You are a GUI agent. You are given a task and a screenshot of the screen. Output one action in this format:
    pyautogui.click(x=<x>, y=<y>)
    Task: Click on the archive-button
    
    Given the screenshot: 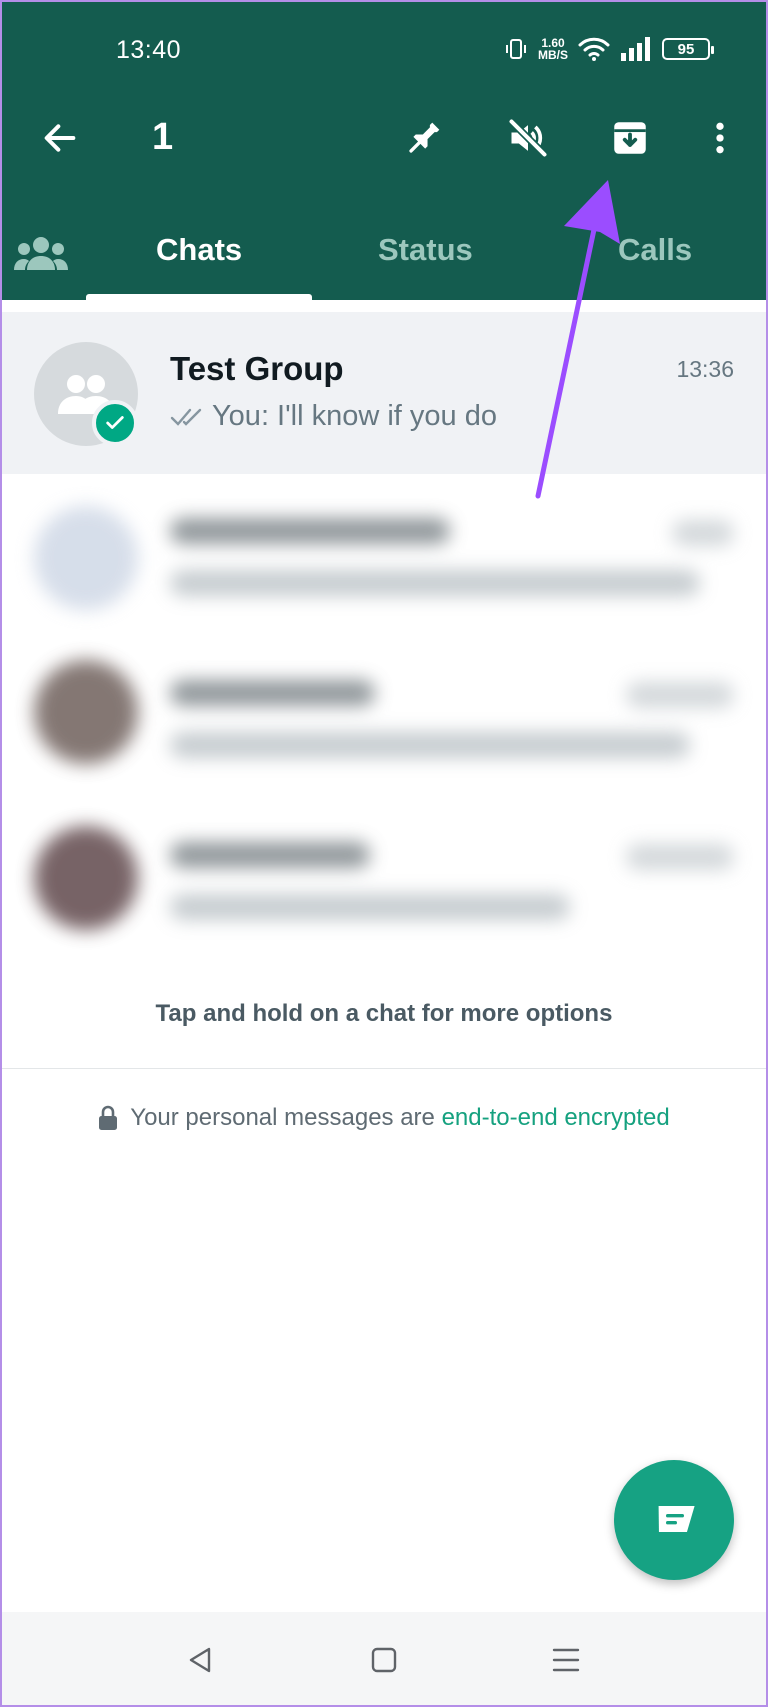 What is the action you would take?
    pyautogui.click(x=630, y=138)
    